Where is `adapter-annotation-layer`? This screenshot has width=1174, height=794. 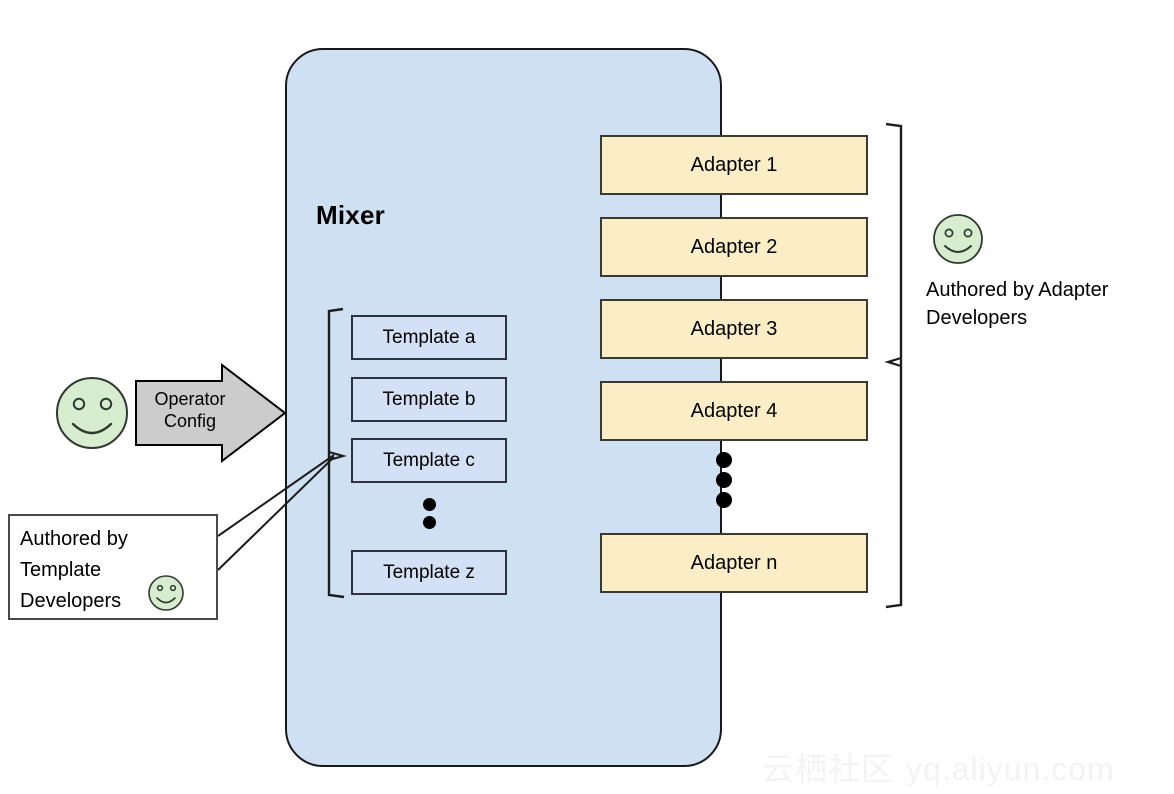
adapter-annotation-layer is located at coordinates (958, 239).